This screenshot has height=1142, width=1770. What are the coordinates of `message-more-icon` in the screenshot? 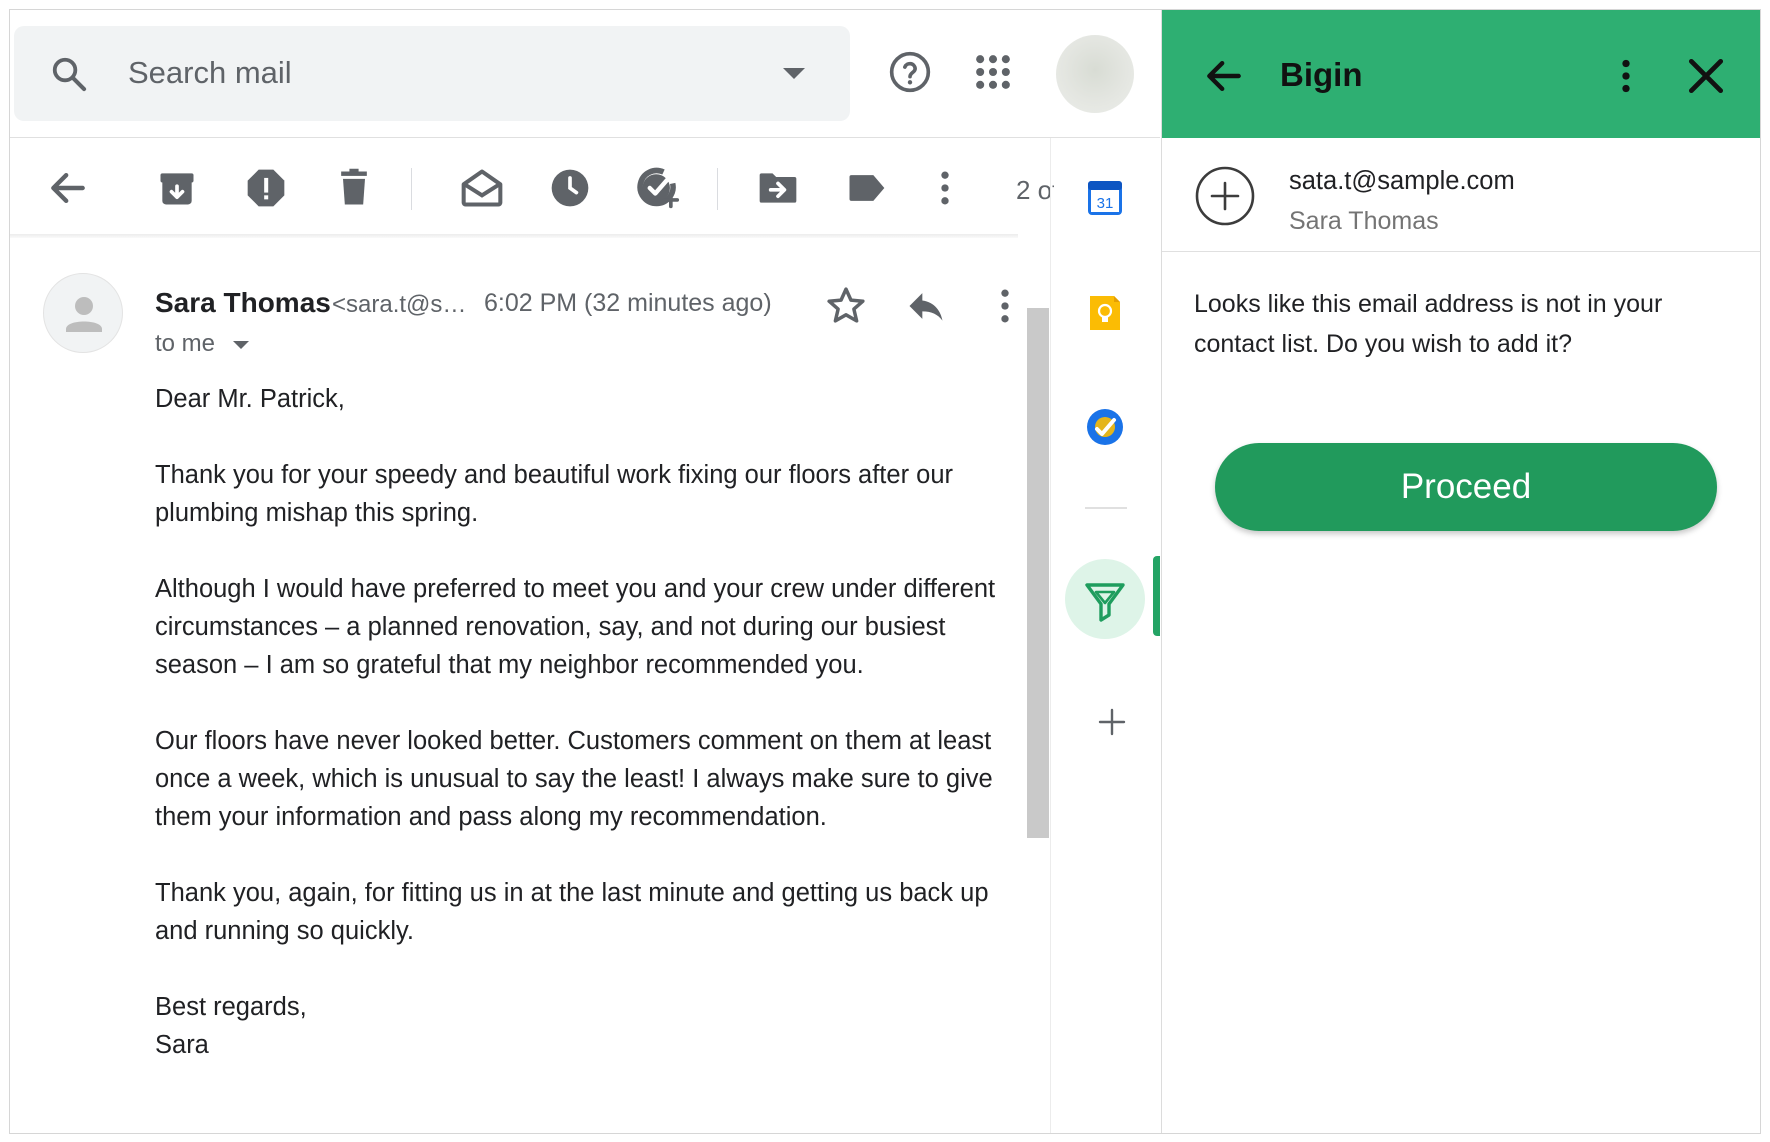 It's located at (1005, 306).